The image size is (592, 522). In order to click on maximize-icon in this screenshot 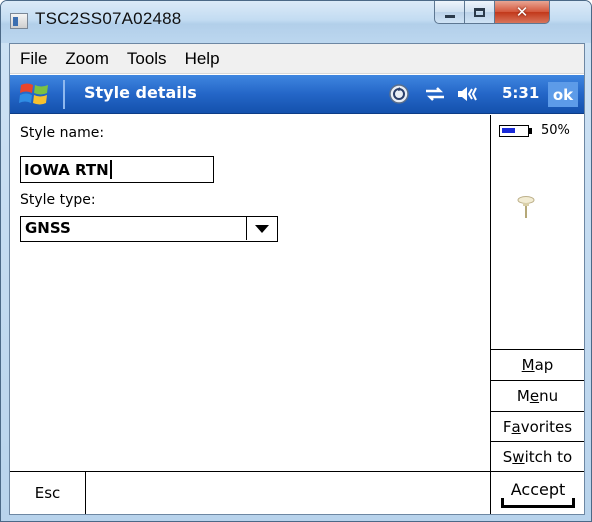, I will do `click(479, 12)`.